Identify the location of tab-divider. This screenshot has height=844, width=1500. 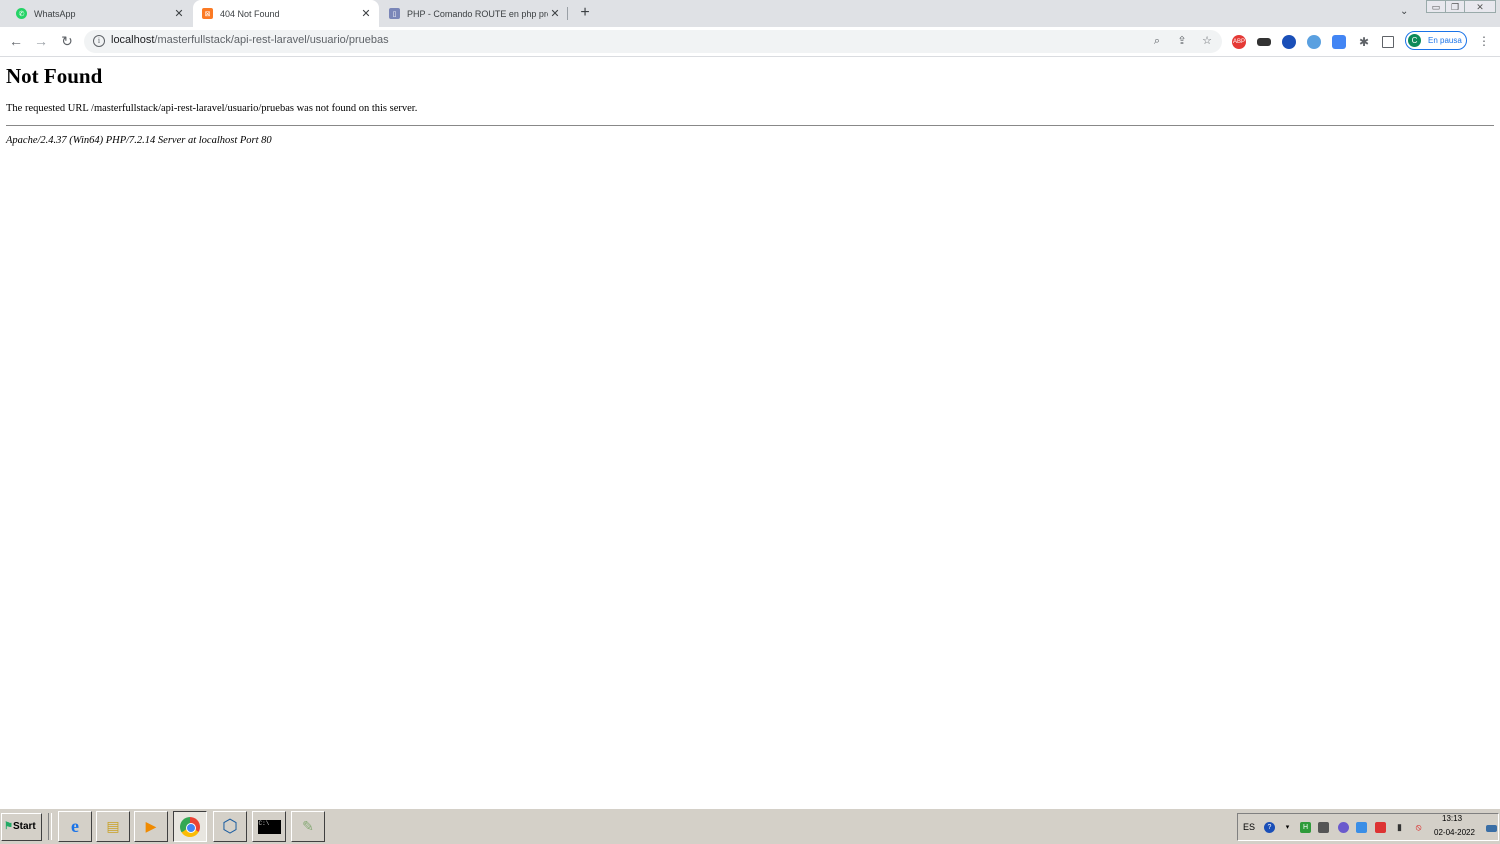
(567, 13).